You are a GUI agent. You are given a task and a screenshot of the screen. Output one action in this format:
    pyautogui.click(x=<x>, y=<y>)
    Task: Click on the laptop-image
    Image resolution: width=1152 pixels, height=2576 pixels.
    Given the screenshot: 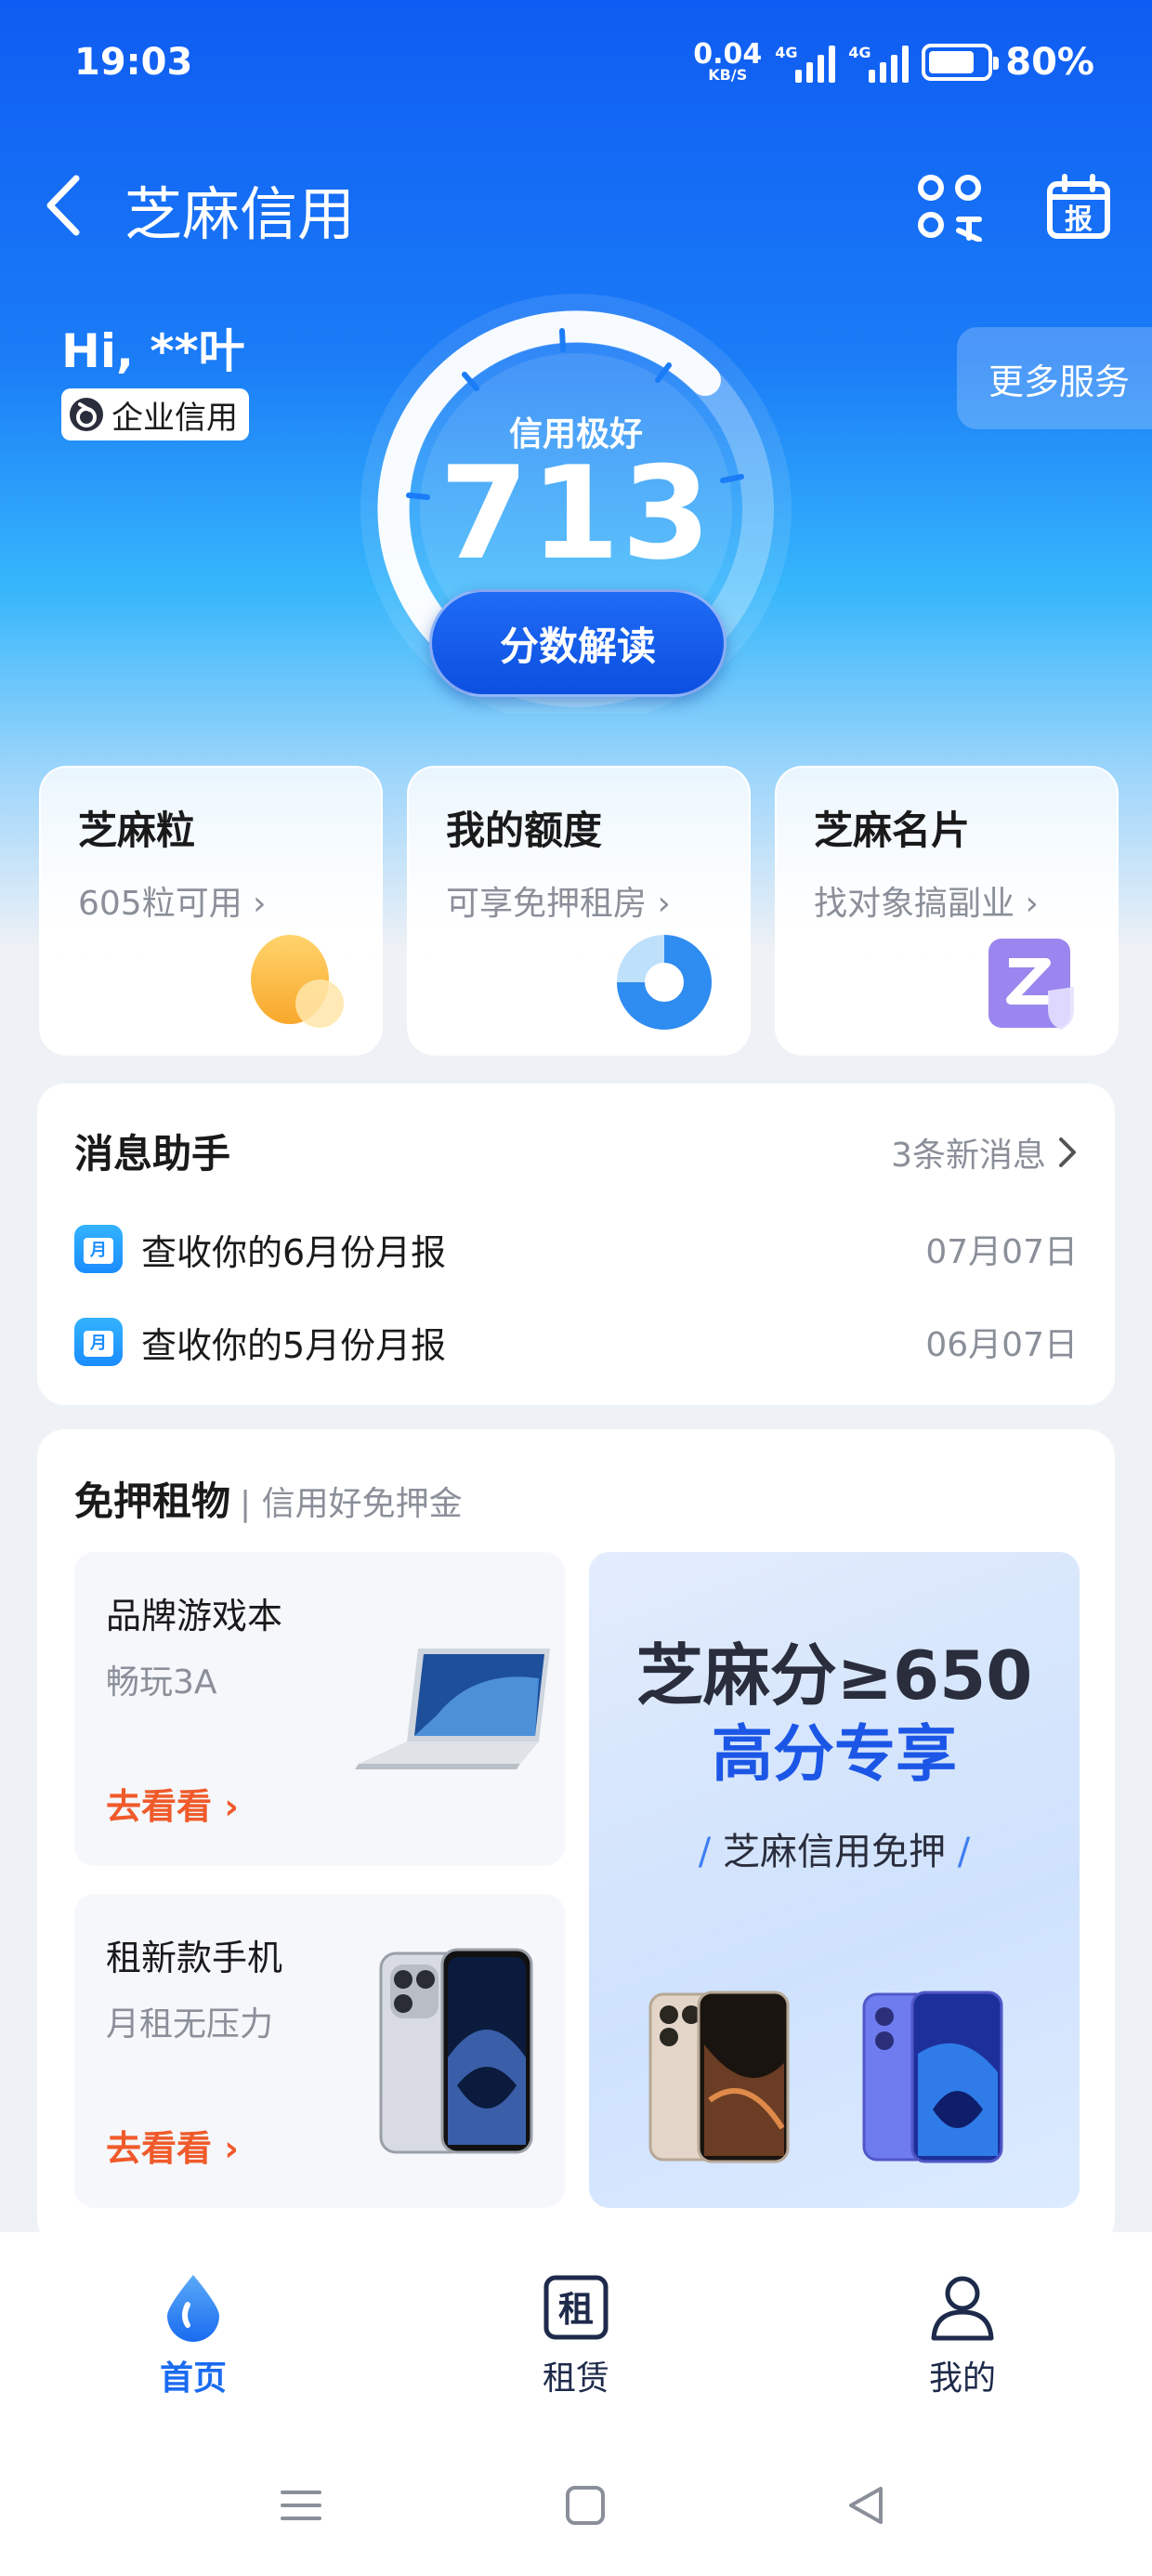 What is the action you would take?
    pyautogui.click(x=452, y=1709)
    